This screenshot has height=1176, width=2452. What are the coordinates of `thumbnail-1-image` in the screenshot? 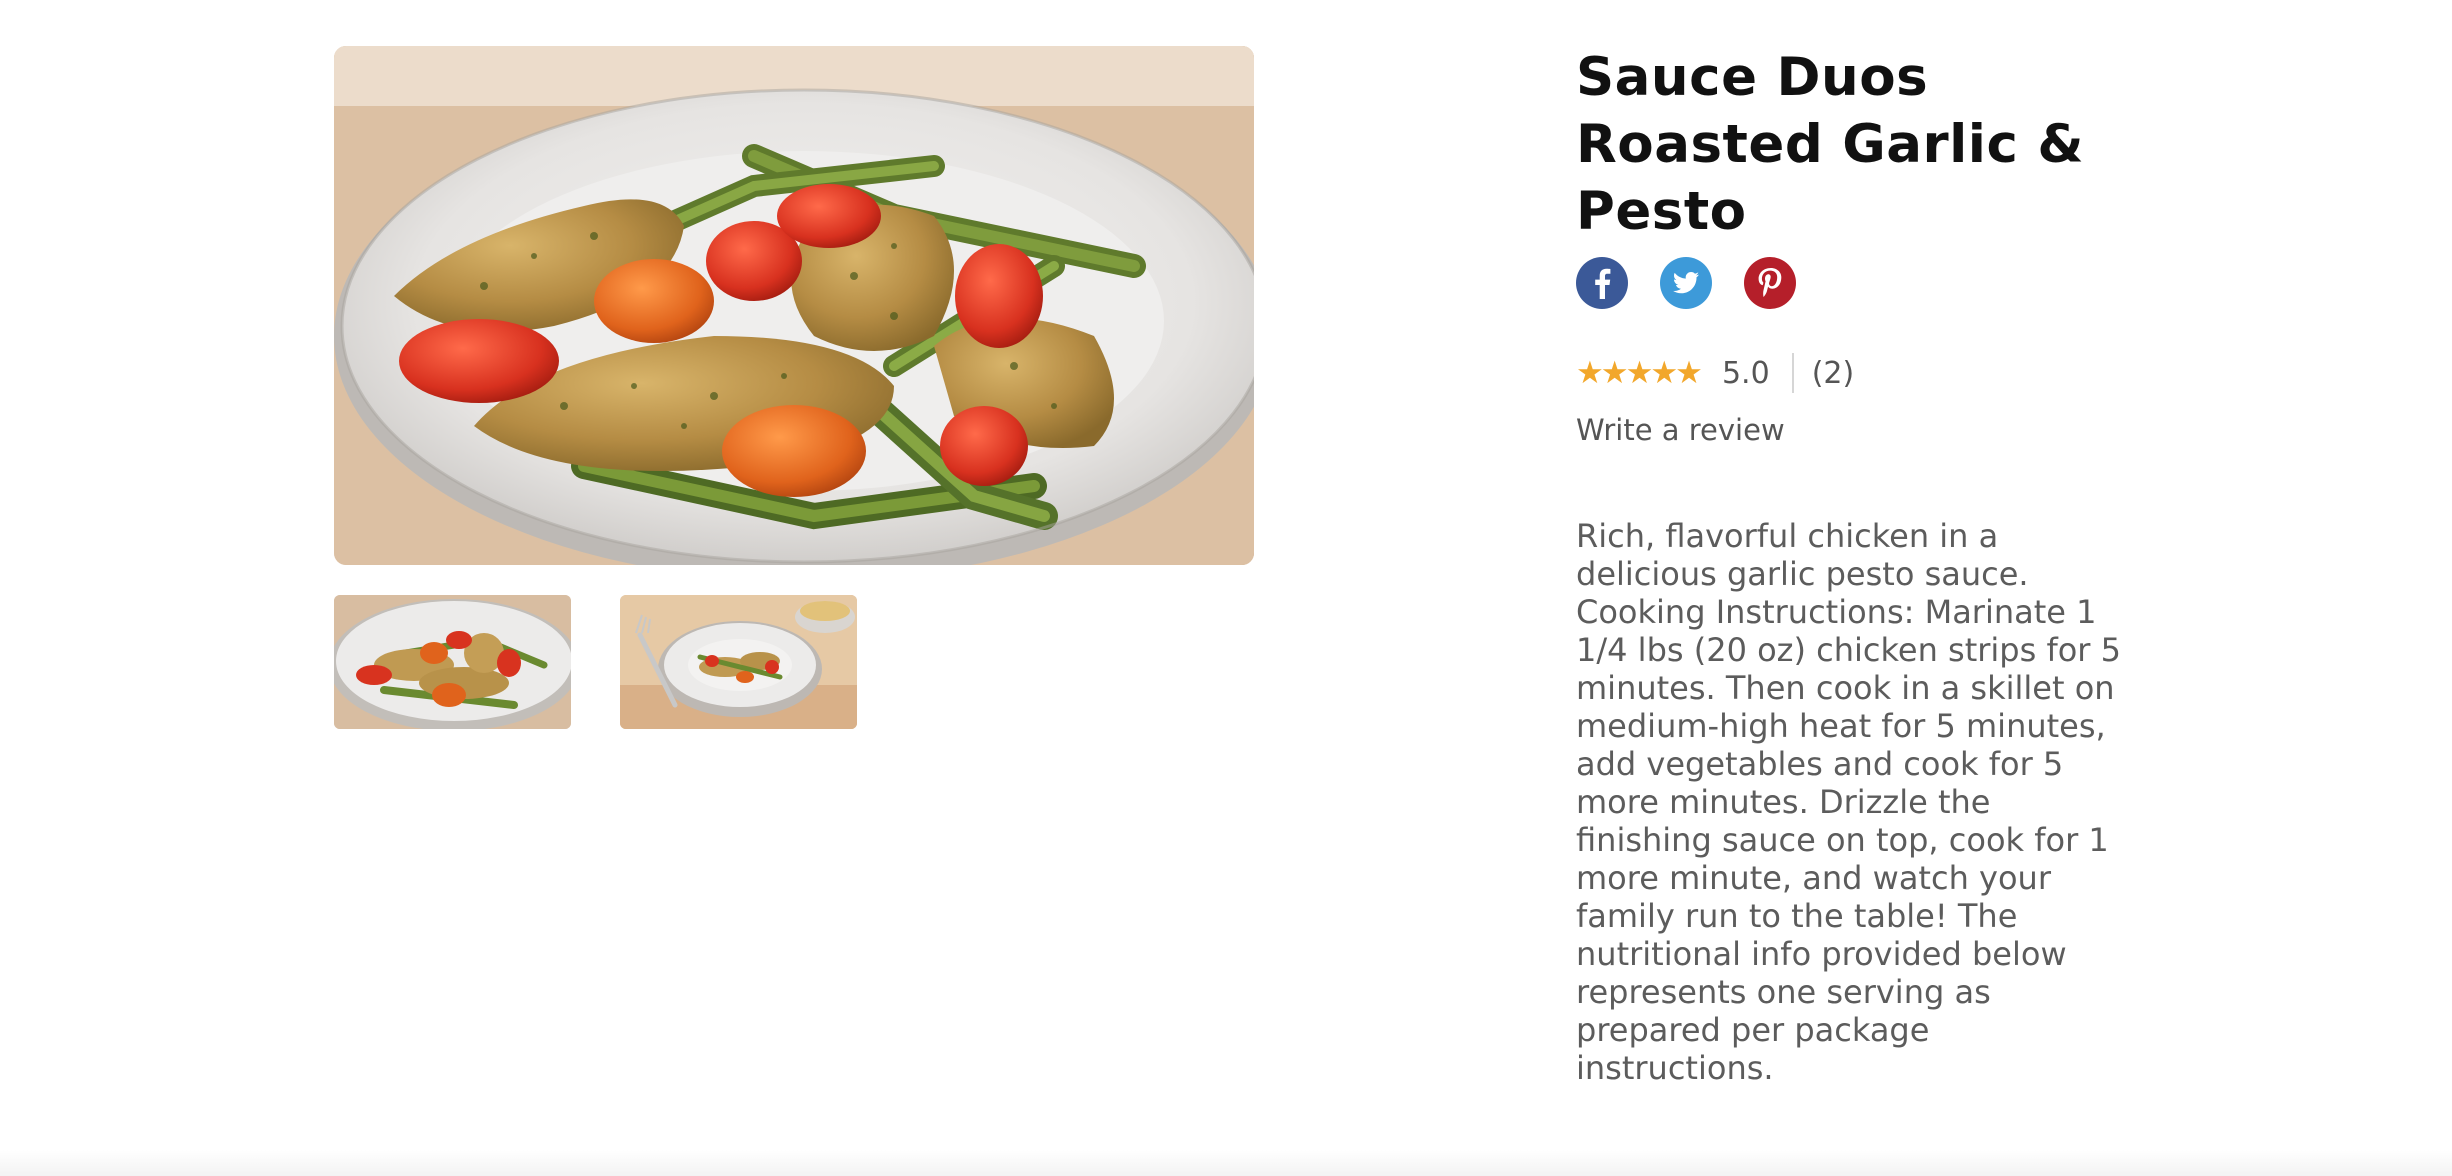 It's located at (452, 662).